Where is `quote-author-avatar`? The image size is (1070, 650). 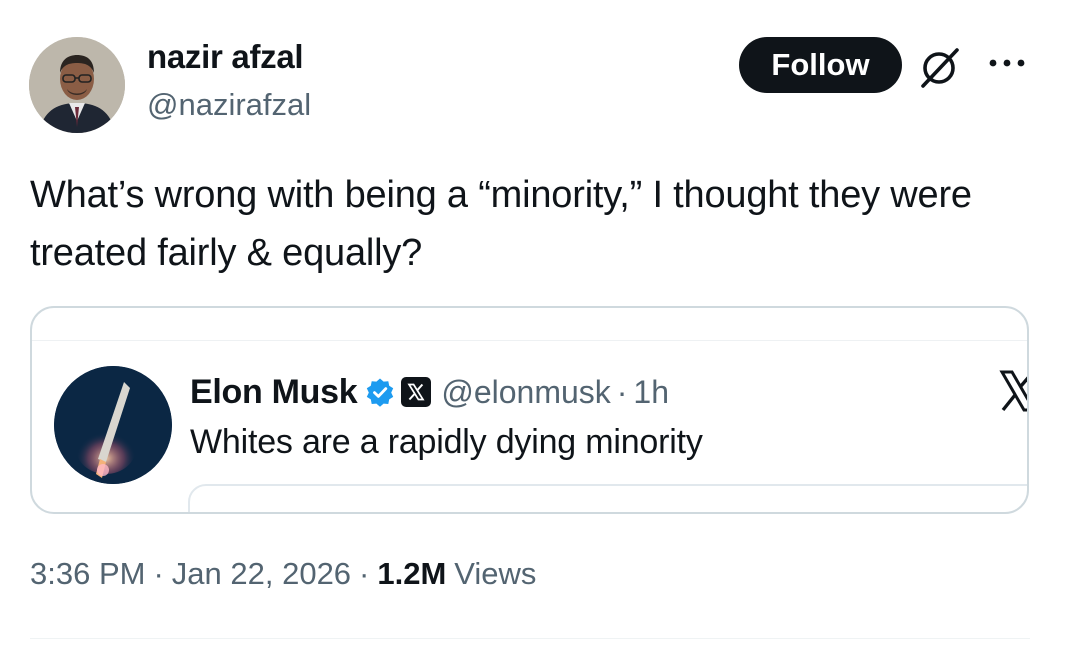
quote-author-avatar is located at coordinates (113, 425).